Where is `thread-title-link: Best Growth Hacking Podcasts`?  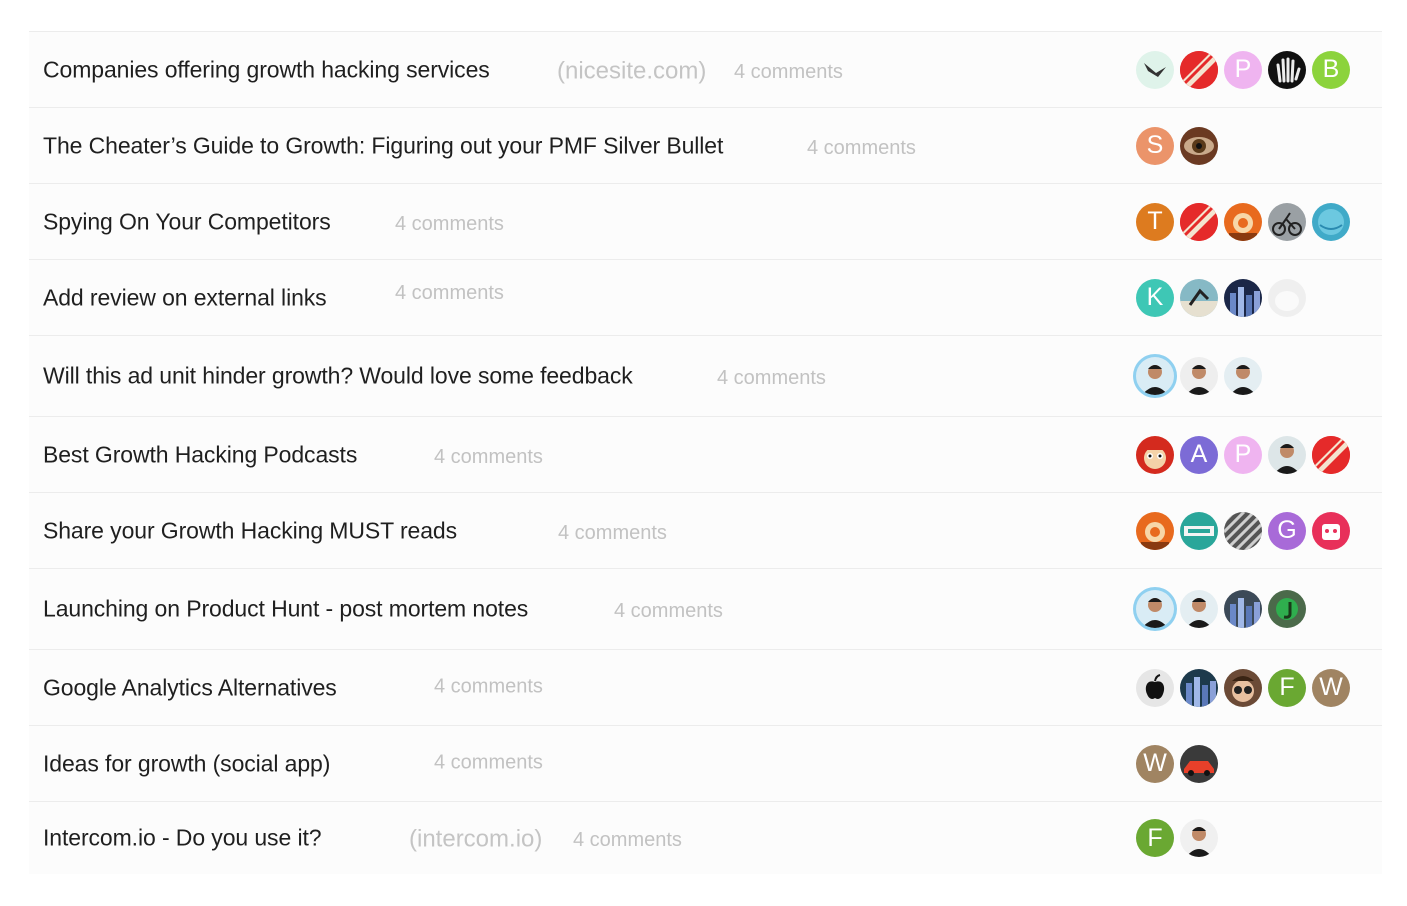 thread-title-link: Best Growth Hacking Podcasts is located at coordinates (200, 454).